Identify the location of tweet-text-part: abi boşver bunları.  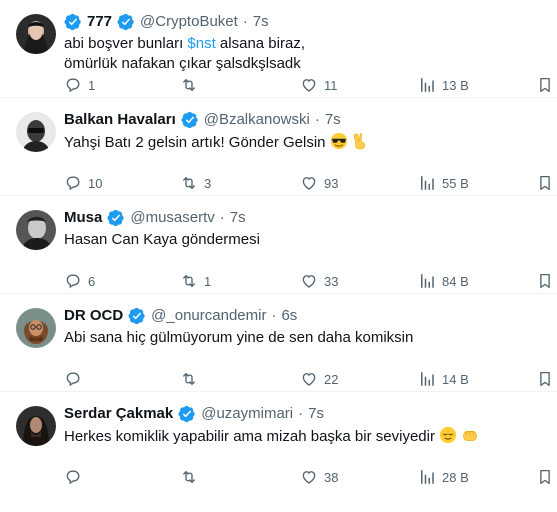
(126, 43).